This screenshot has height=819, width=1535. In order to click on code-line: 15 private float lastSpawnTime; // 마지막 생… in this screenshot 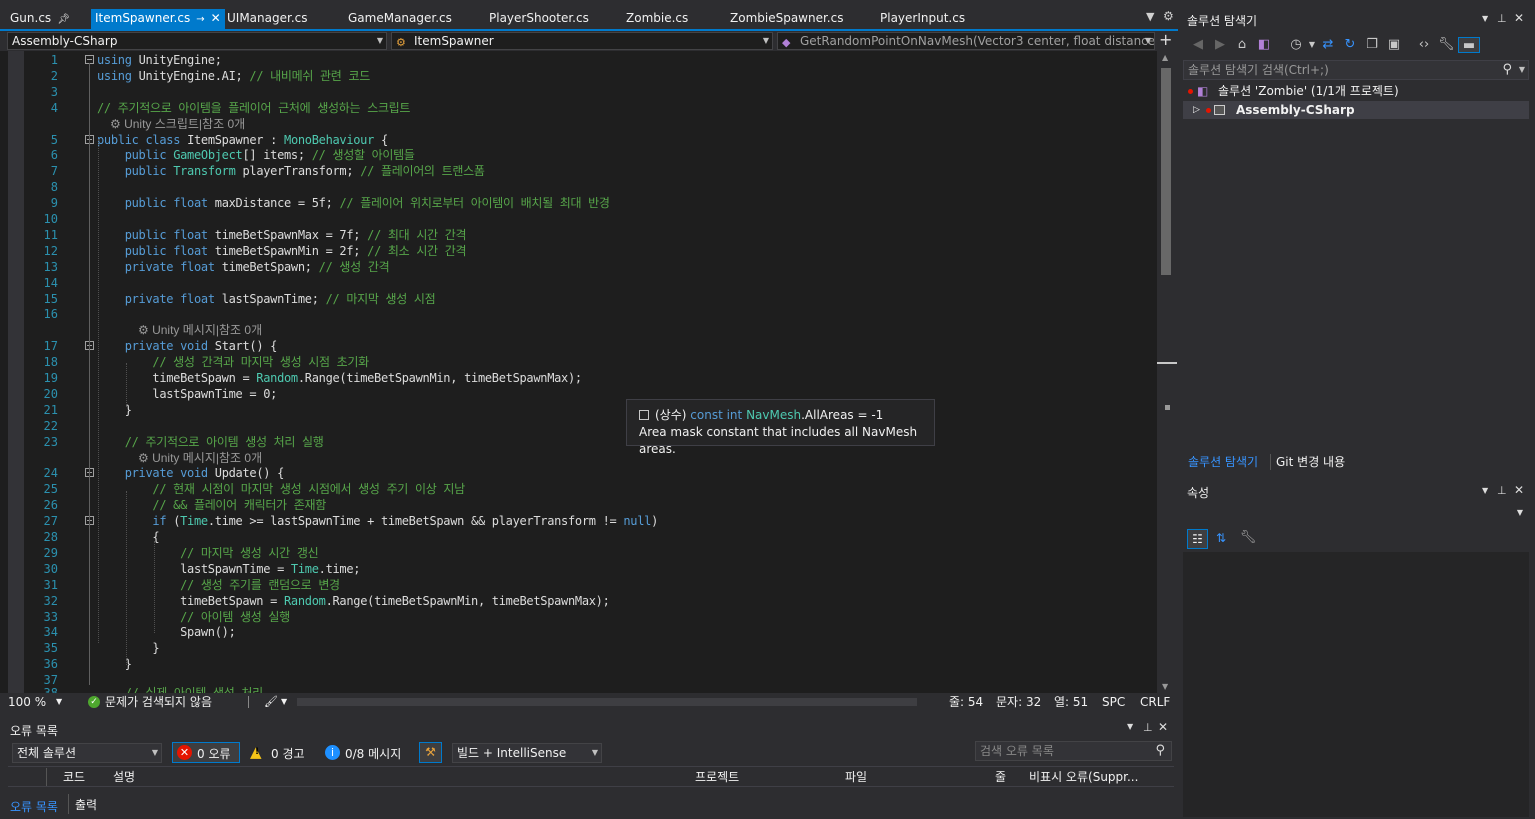, I will do `click(578, 299)`.